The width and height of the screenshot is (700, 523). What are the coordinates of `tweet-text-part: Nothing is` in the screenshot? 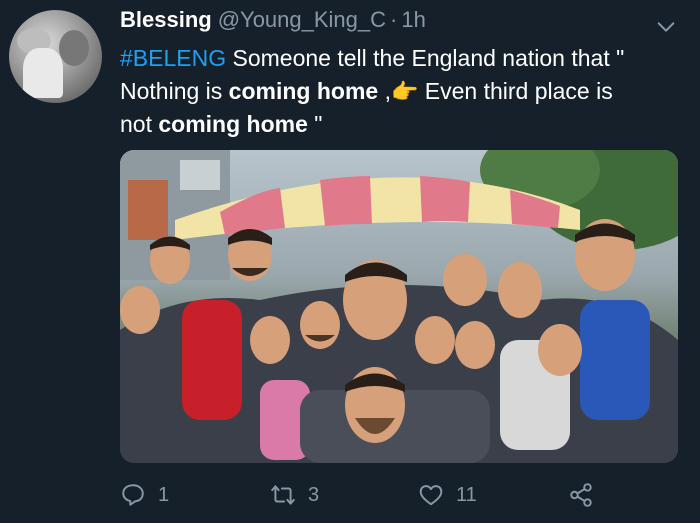 It's located at (174, 91).